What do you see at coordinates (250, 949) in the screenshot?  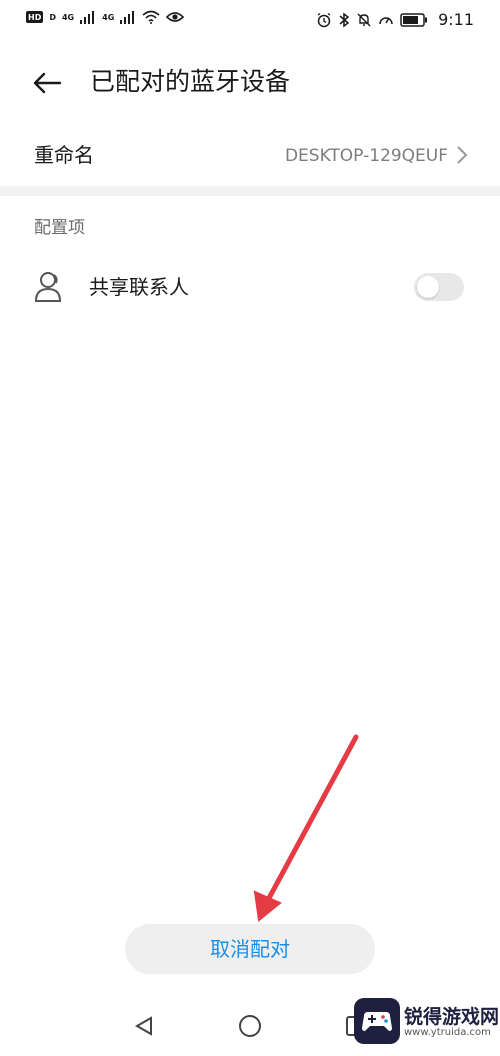 I see `unpair-button: 取消配对` at bounding box center [250, 949].